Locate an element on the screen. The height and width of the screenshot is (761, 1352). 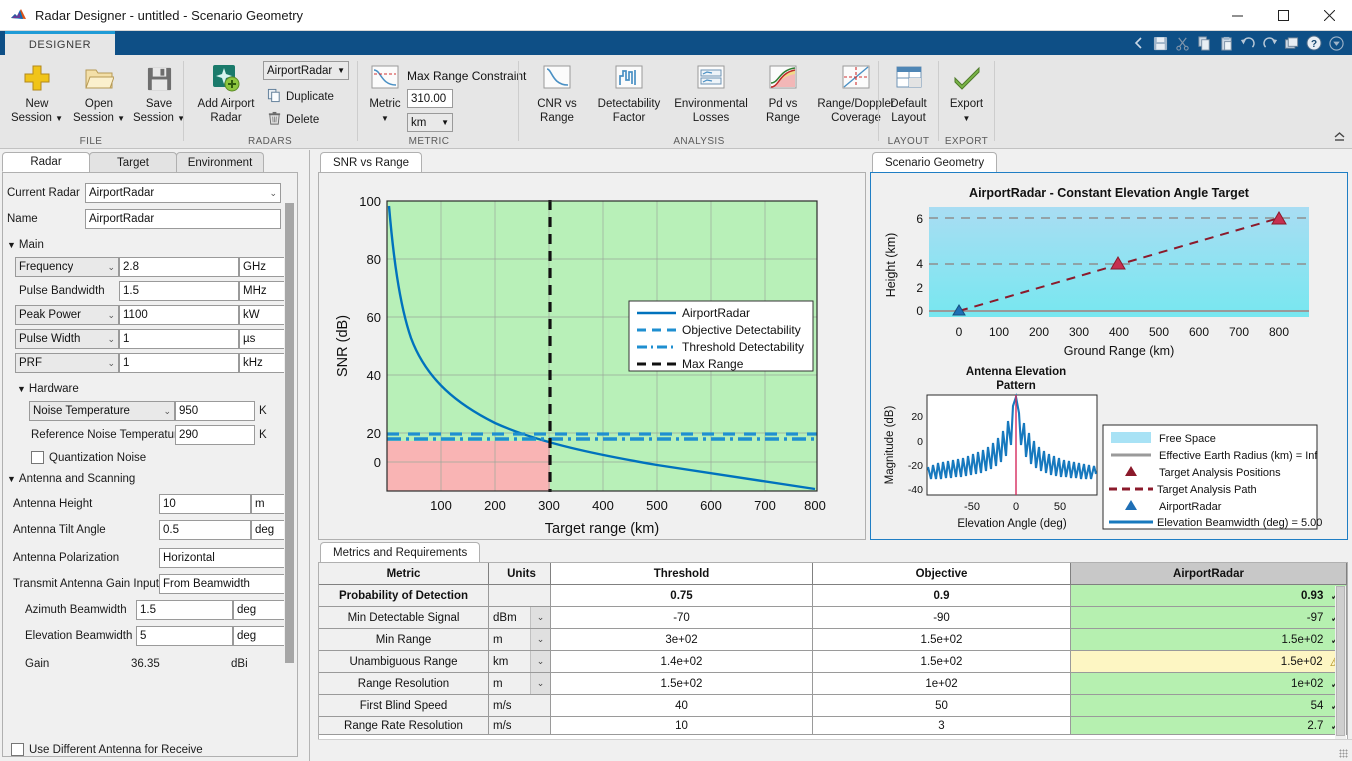
section-antenna: ▼ Antenna and Scanning is located at coordinates (71, 479).